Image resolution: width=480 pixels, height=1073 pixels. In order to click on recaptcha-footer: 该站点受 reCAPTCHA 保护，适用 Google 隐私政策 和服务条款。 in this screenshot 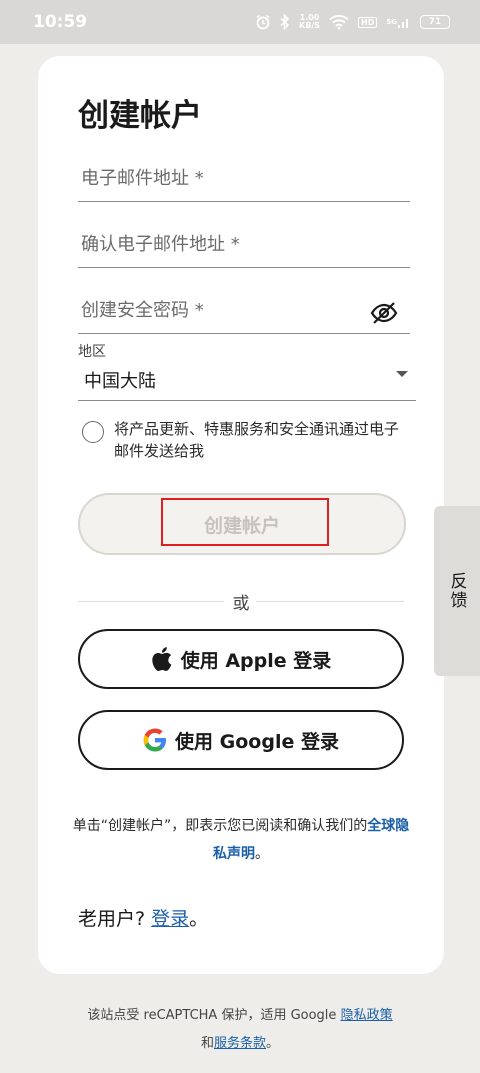, I will do `click(240, 1030)`.